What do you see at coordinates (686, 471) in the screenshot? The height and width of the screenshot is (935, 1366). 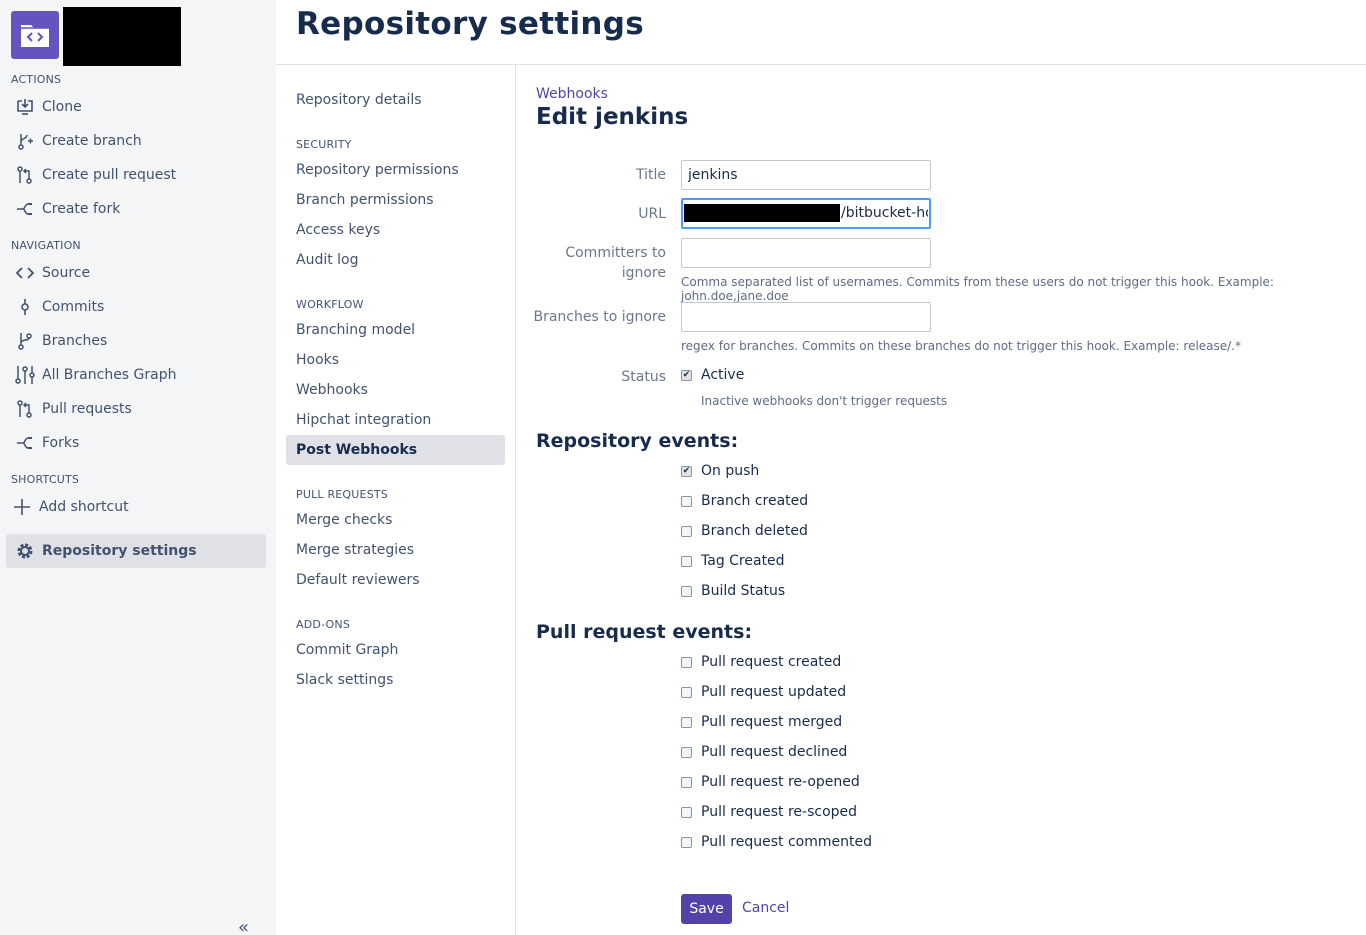 I see `on-push-checkbox: ✔` at bounding box center [686, 471].